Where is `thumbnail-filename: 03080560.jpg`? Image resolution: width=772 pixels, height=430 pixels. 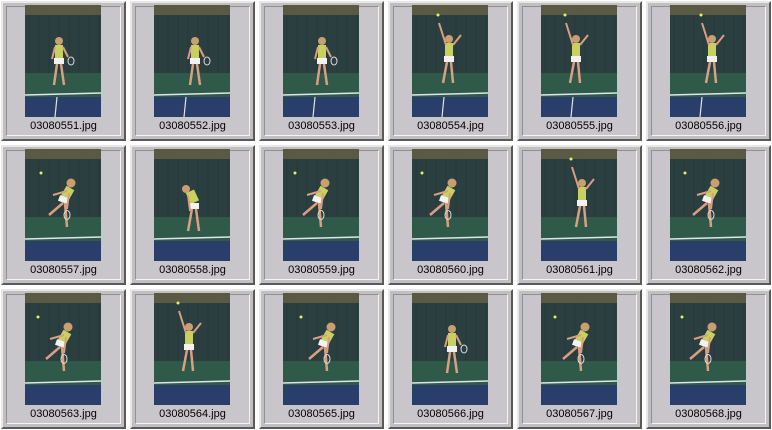
thumbnail-filename: 03080560.jpg is located at coordinates (450, 270).